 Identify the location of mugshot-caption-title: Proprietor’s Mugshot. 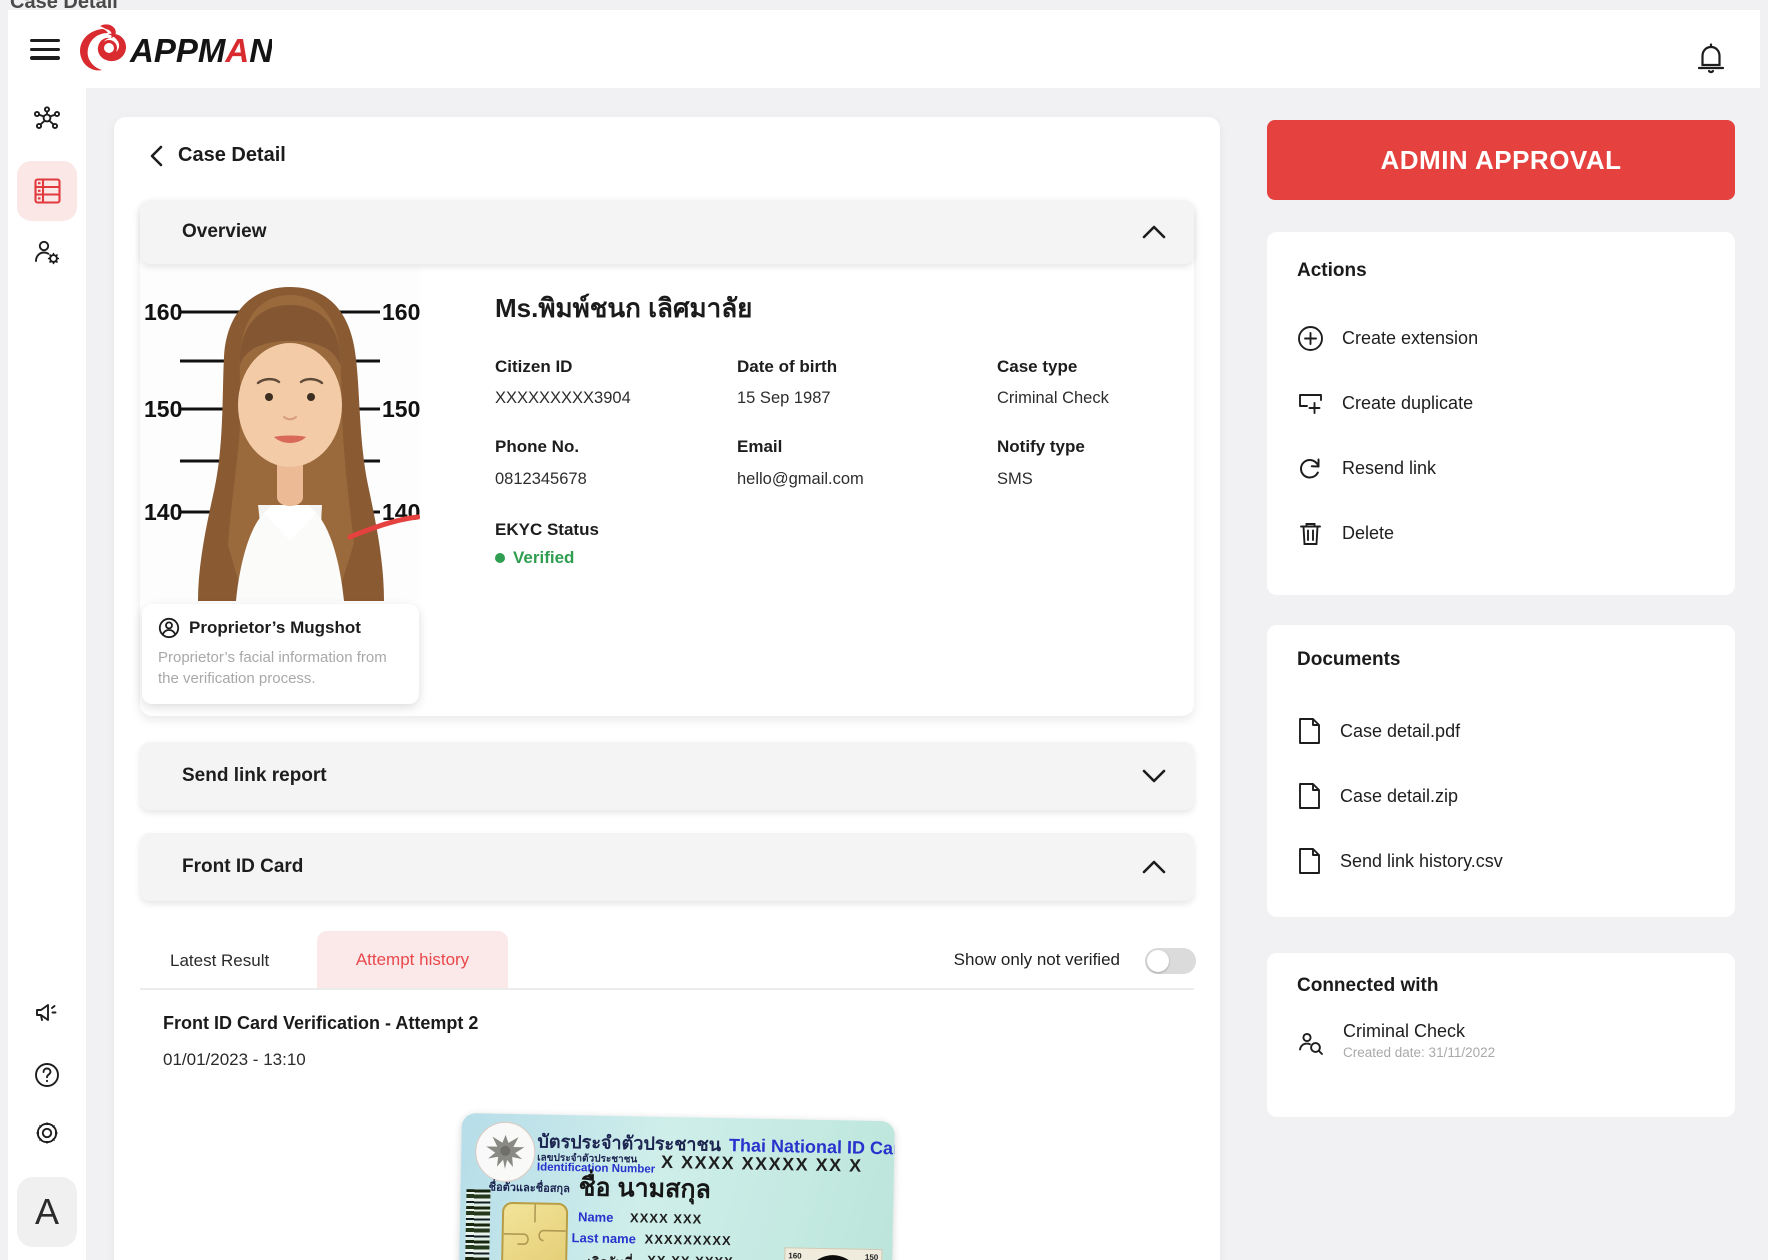
(275, 627).